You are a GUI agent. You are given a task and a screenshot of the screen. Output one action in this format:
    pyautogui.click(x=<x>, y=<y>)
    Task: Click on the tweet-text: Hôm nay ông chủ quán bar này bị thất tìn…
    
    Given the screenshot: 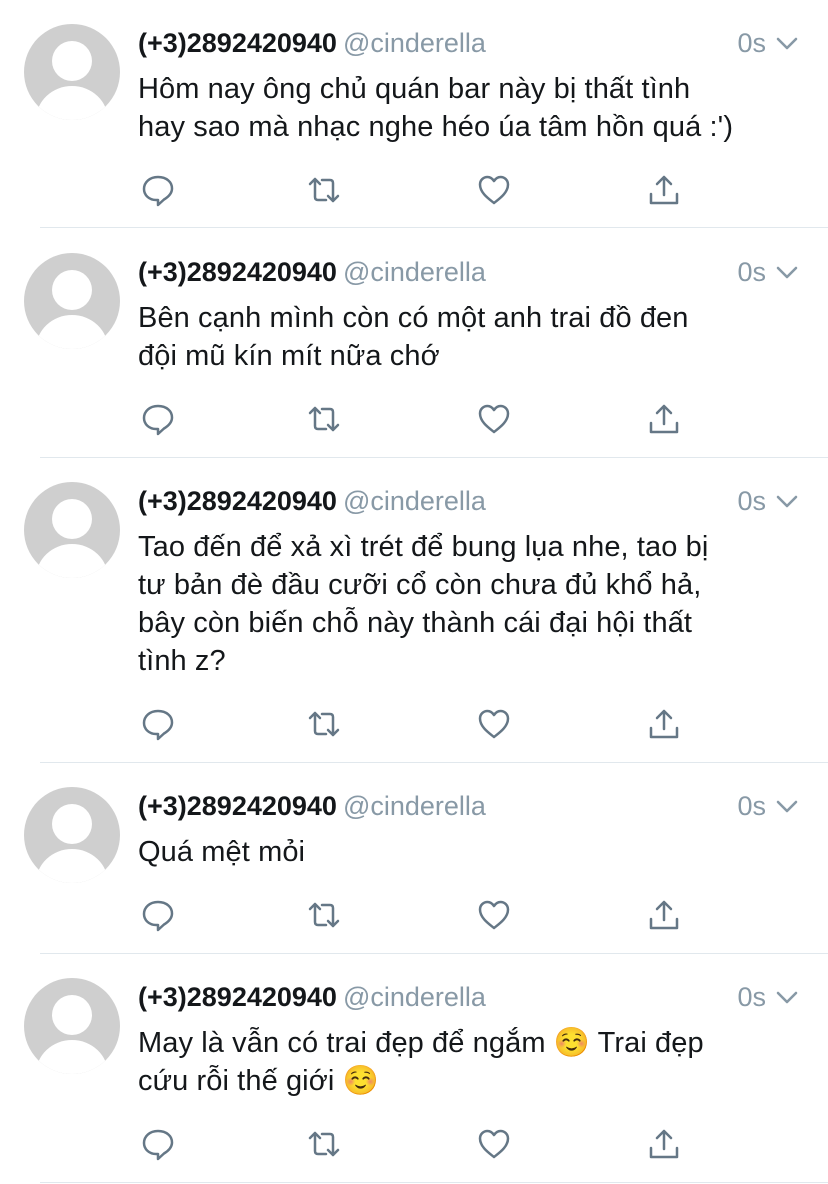 What is the action you would take?
    pyautogui.click(x=468, y=108)
    